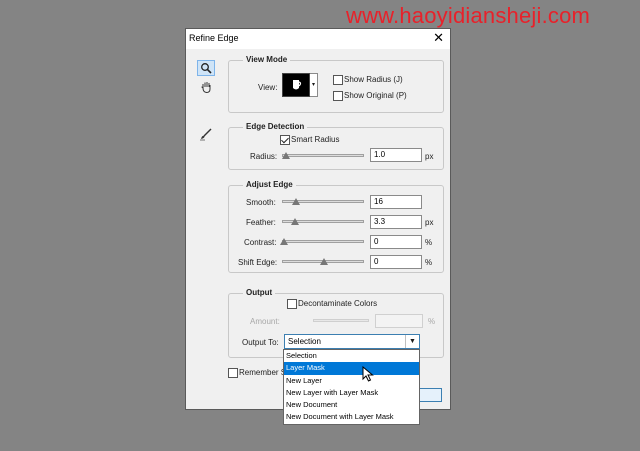 This screenshot has height=451, width=640. I want to click on zoom-icon, so click(206, 68).